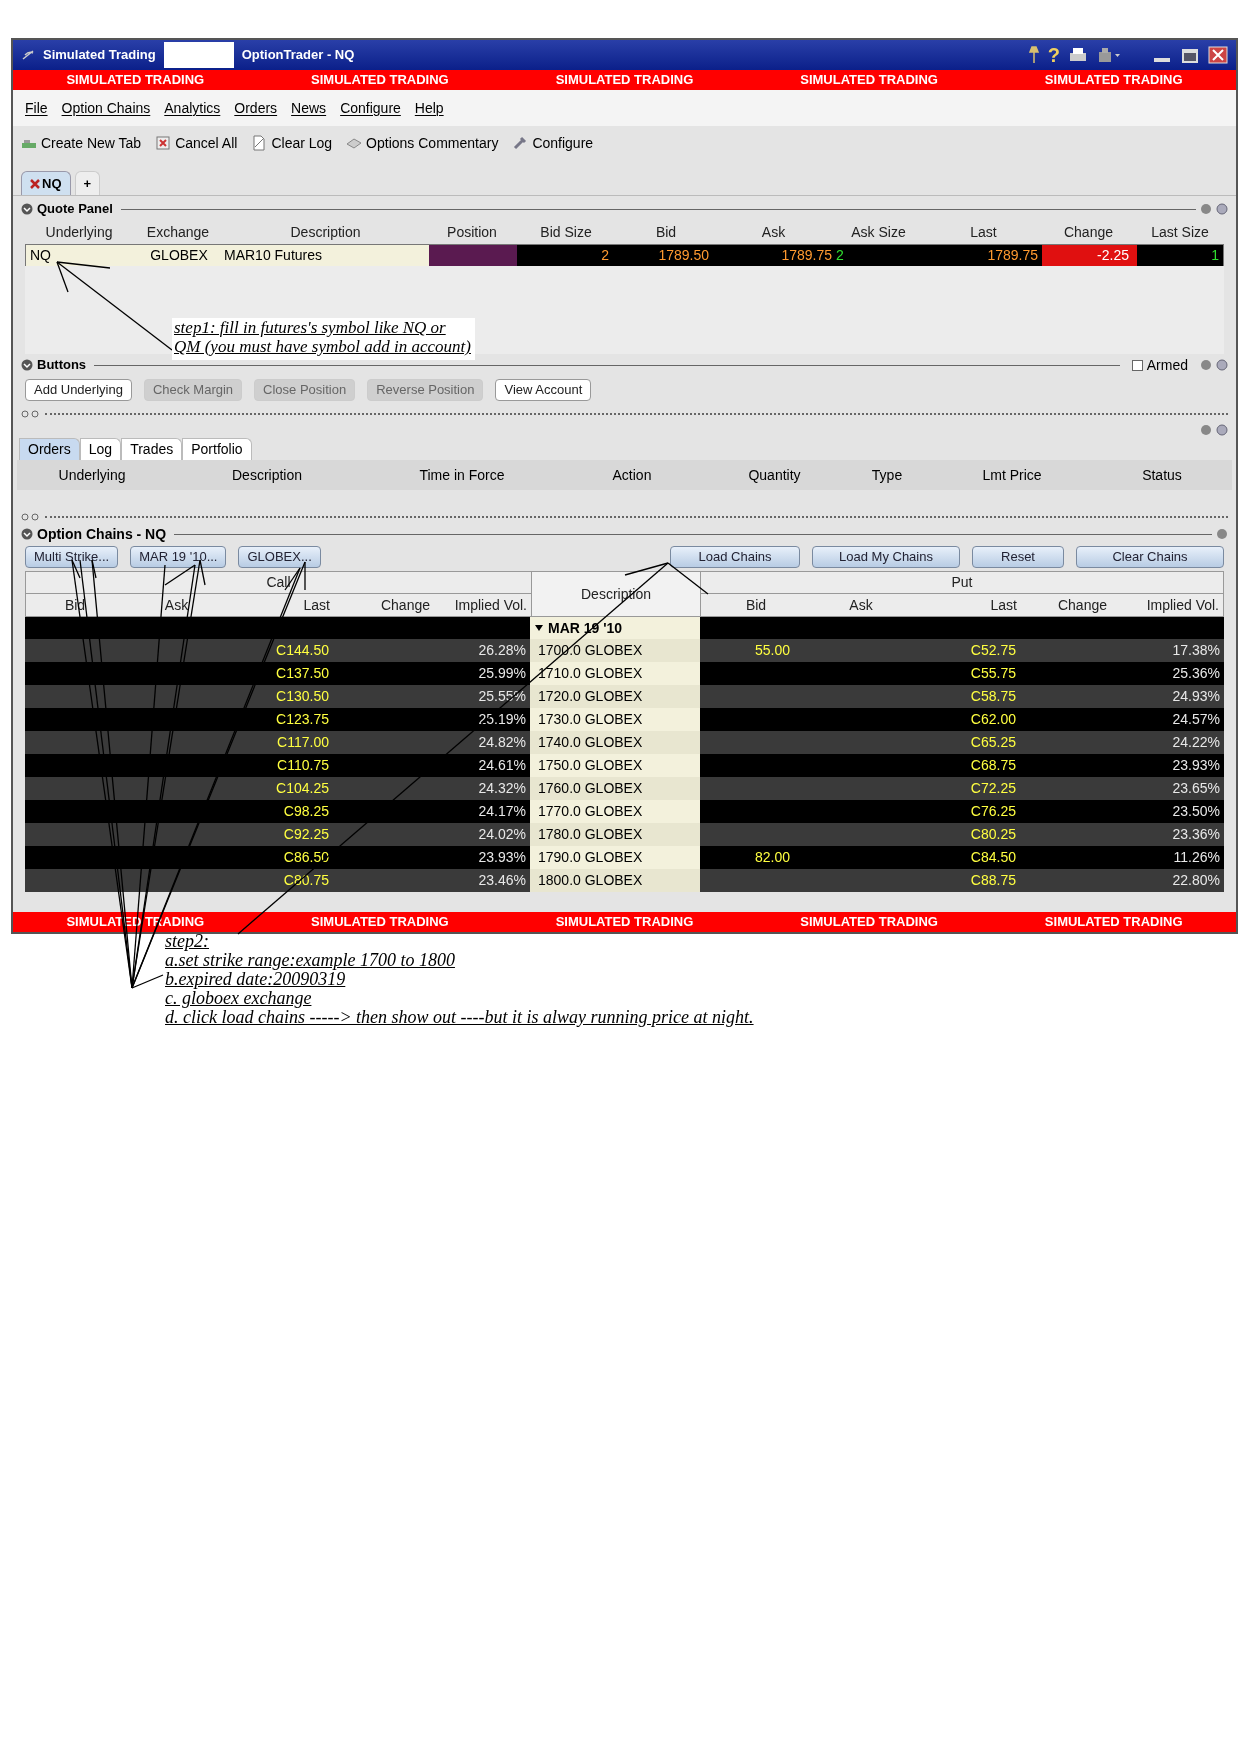 The width and height of the screenshot is (1240, 1754). Describe the element at coordinates (163, 143) in the screenshot. I see `cancel-icon` at that location.